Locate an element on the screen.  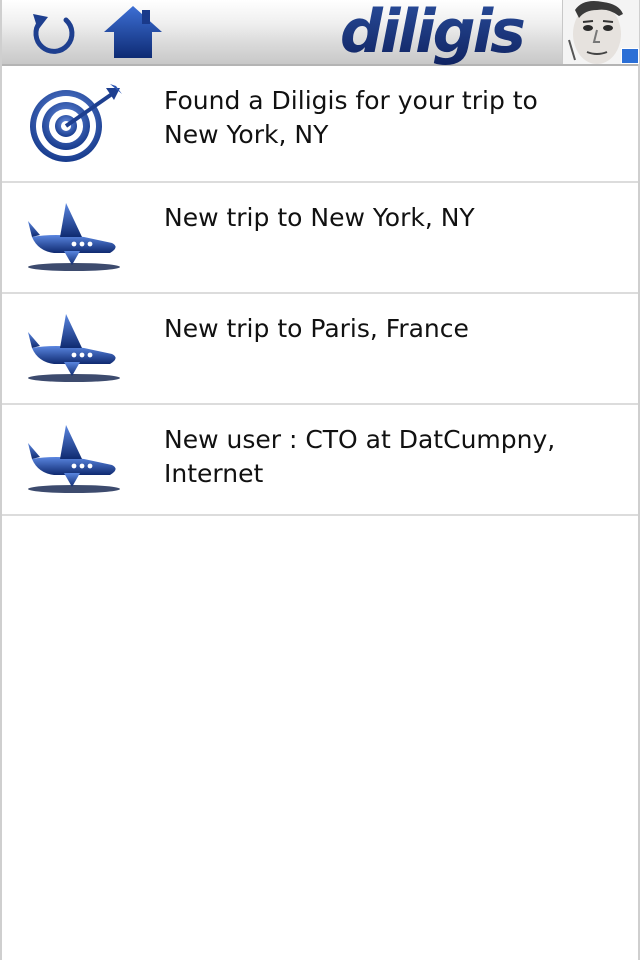
logo-text: diligis is located at coordinates (432, 33).